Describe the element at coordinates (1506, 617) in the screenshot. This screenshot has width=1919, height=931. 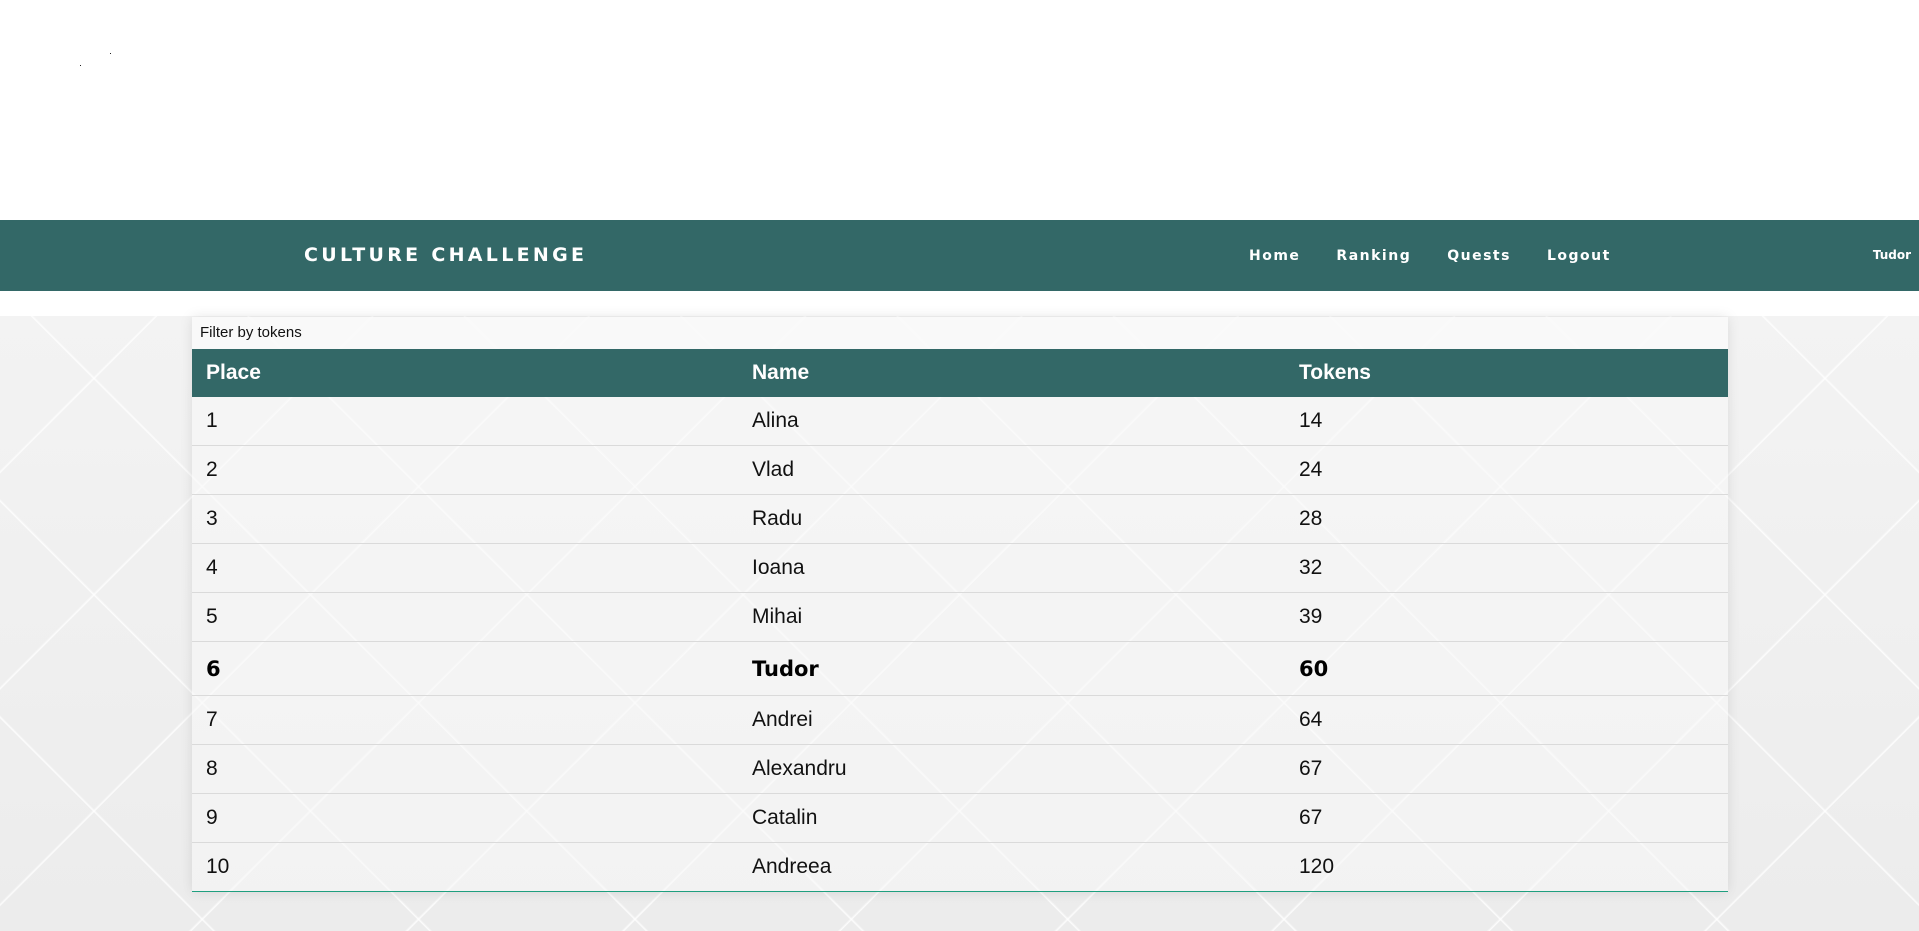
I see `cell-tokens: 39` at that location.